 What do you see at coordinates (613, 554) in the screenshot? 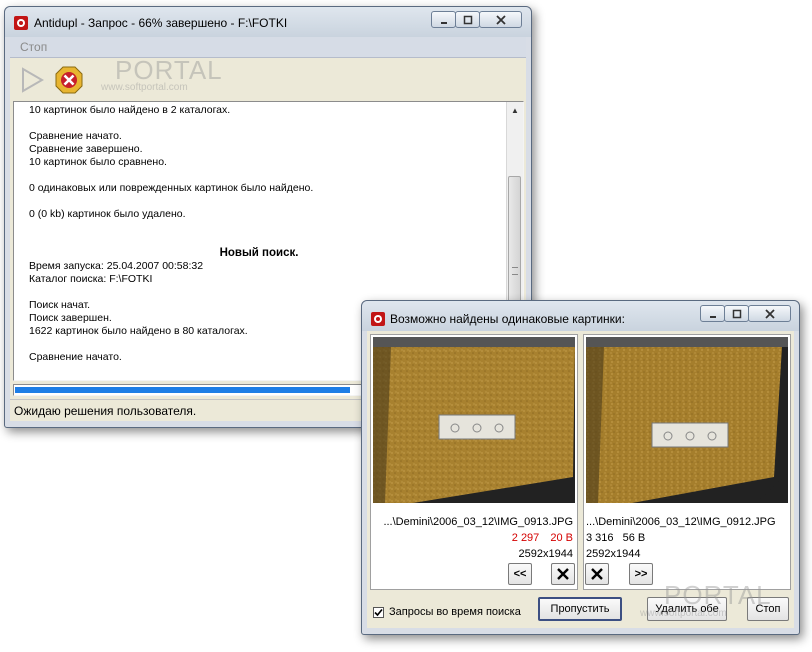
I see `right-dimensions: 2592x1944` at bounding box center [613, 554].